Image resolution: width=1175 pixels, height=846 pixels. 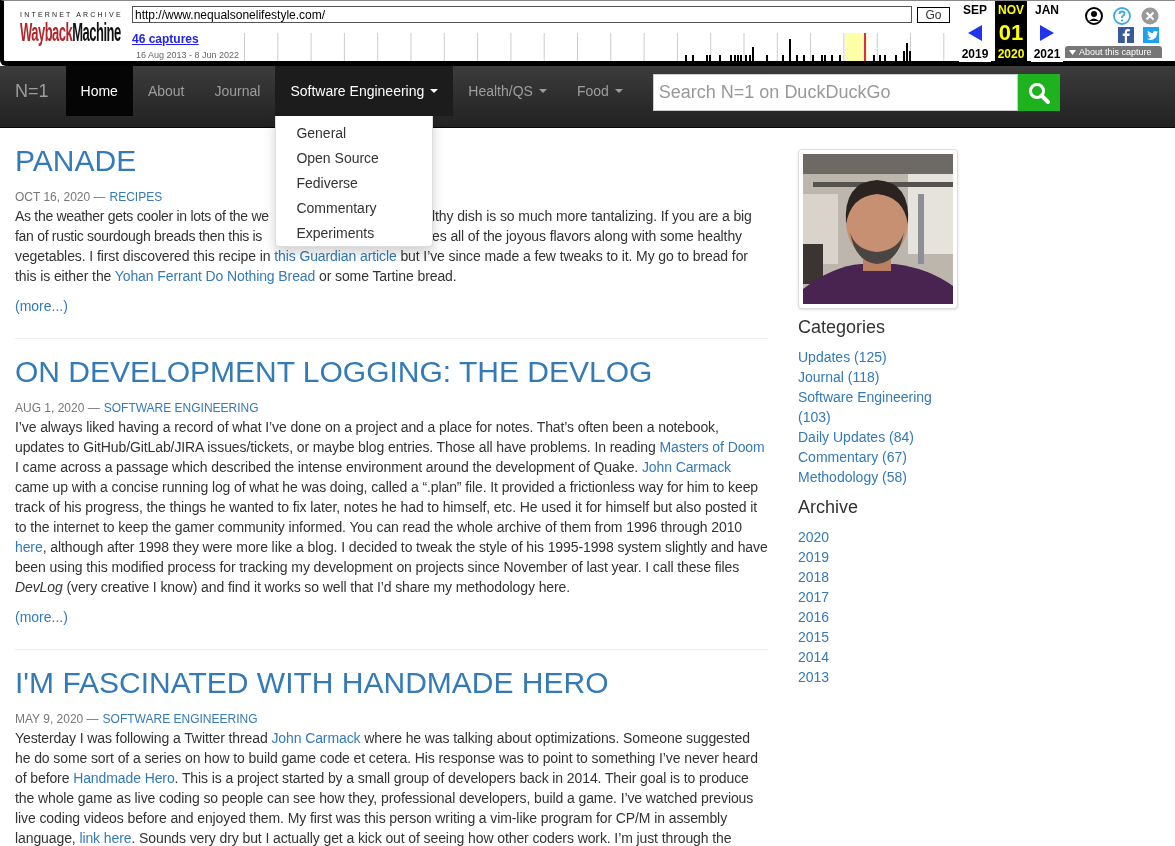 What do you see at coordinates (1047, 54) in the screenshot?
I see `year-label: 2021` at bounding box center [1047, 54].